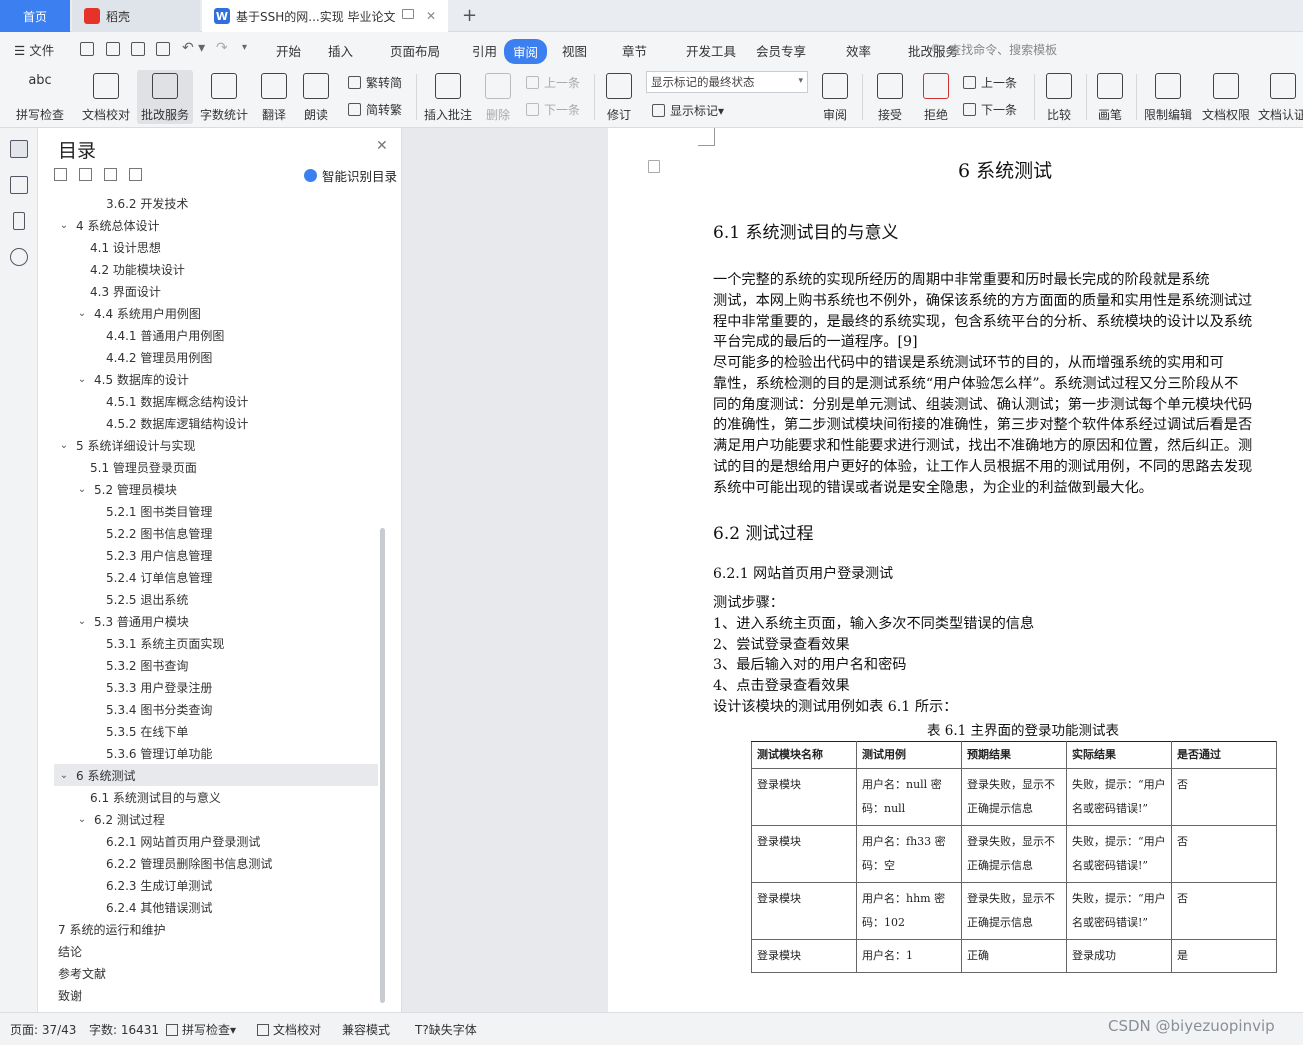 The height and width of the screenshot is (1045, 1303). What do you see at coordinates (208, 797) in the screenshot?
I see `toc-item: 6.1 系统测试目的与意义` at bounding box center [208, 797].